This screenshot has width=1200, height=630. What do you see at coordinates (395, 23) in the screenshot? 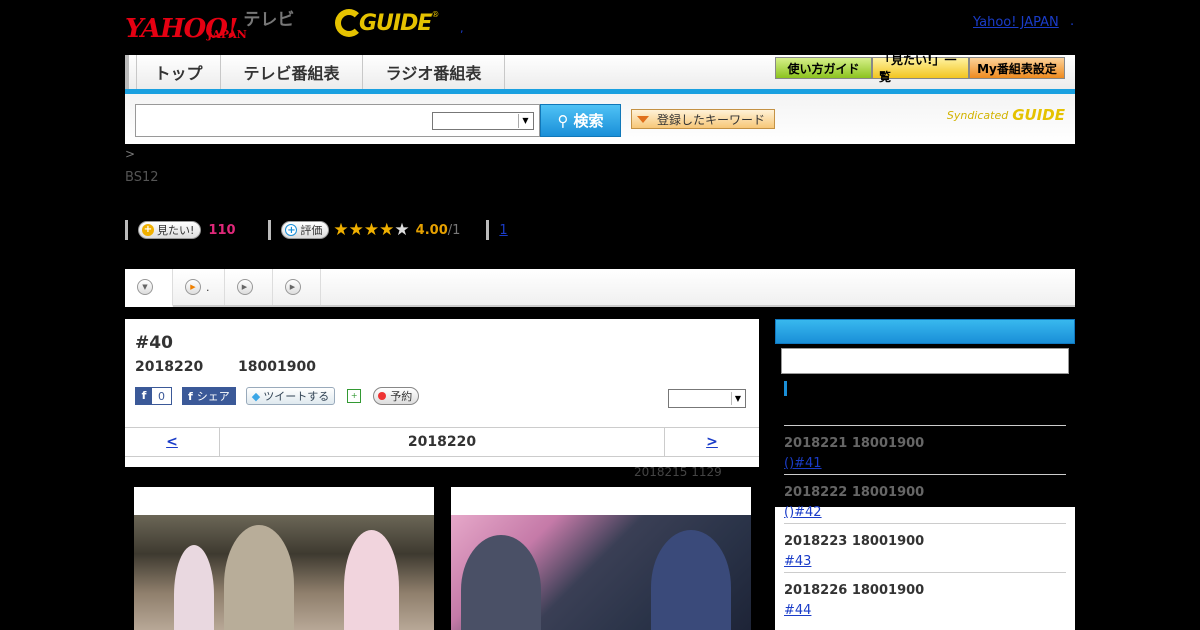
I see `gguide-logo-text: GUIDE` at bounding box center [395, 23].